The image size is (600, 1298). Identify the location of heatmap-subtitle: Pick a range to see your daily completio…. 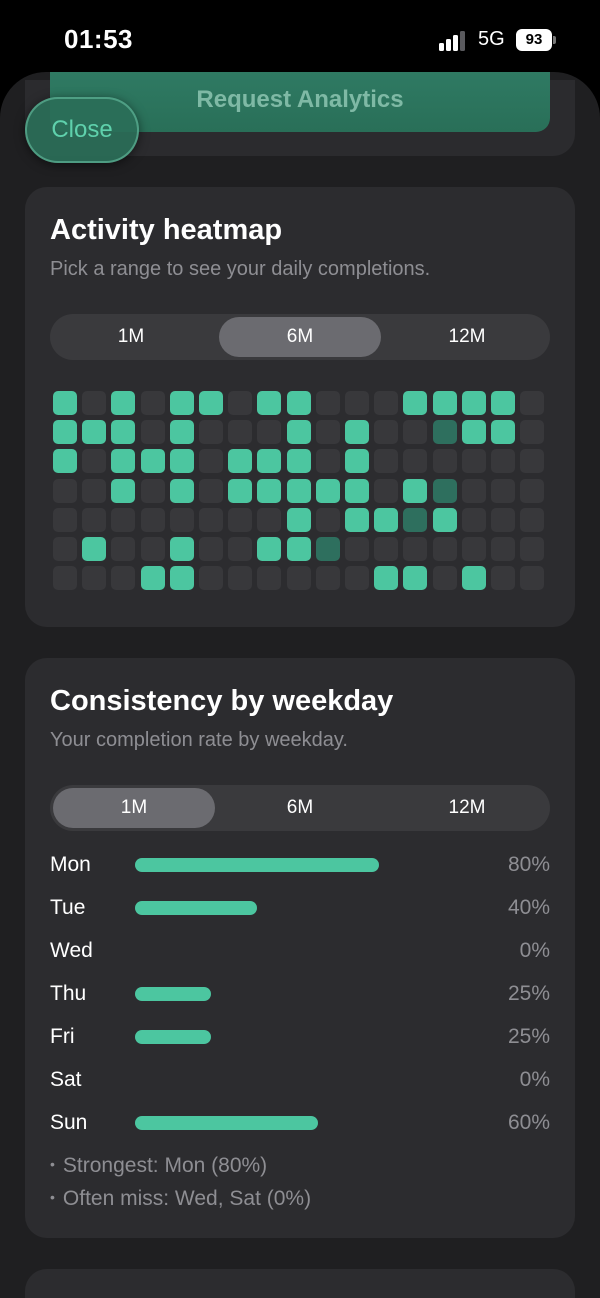
(240, 269).